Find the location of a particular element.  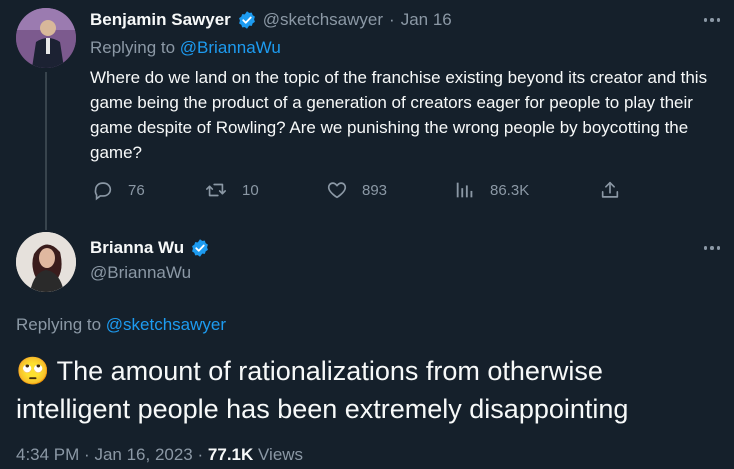

replying-to-link: @sketchsawyer is located at coordinates (166, 324).